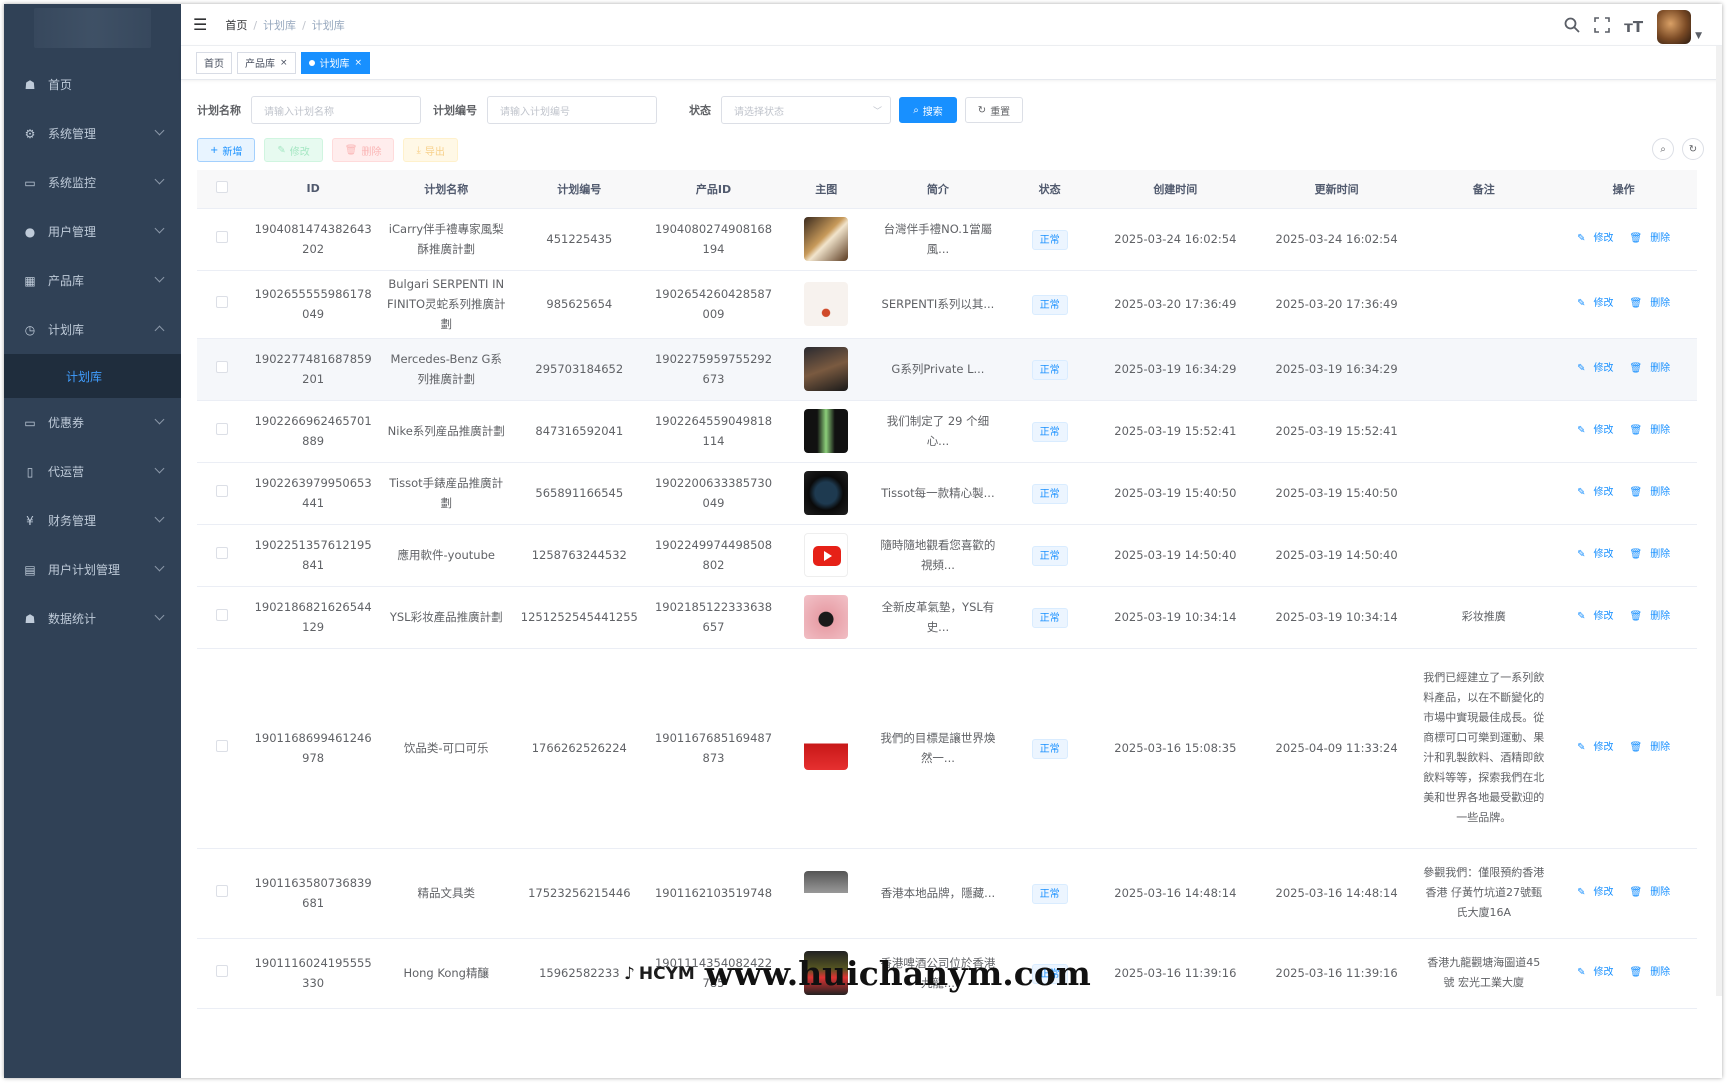 The height and width of the screenshot is (1084, 1729). What do you see at coordinates (92, 231) in the screenshot?
I see `sidebar-item-user: ● 用户管理` at bounding box center [92, 231].